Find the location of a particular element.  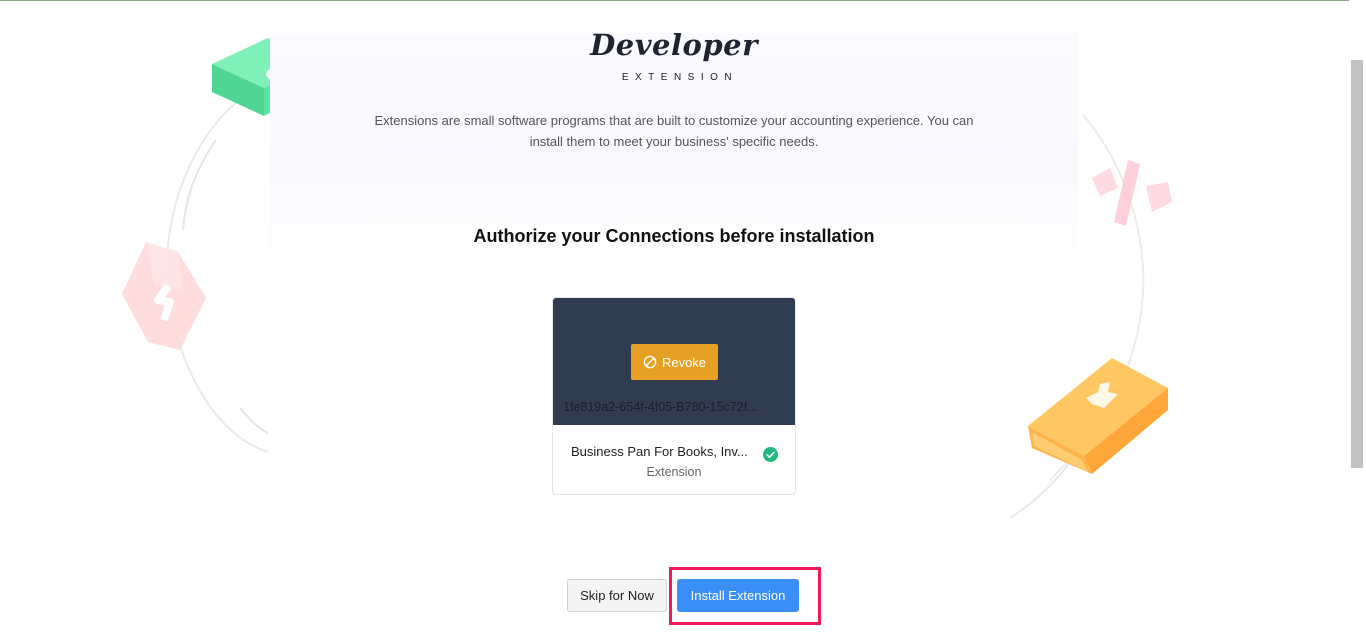

scrollbar-thumb is located at coordinates (1357, 264).